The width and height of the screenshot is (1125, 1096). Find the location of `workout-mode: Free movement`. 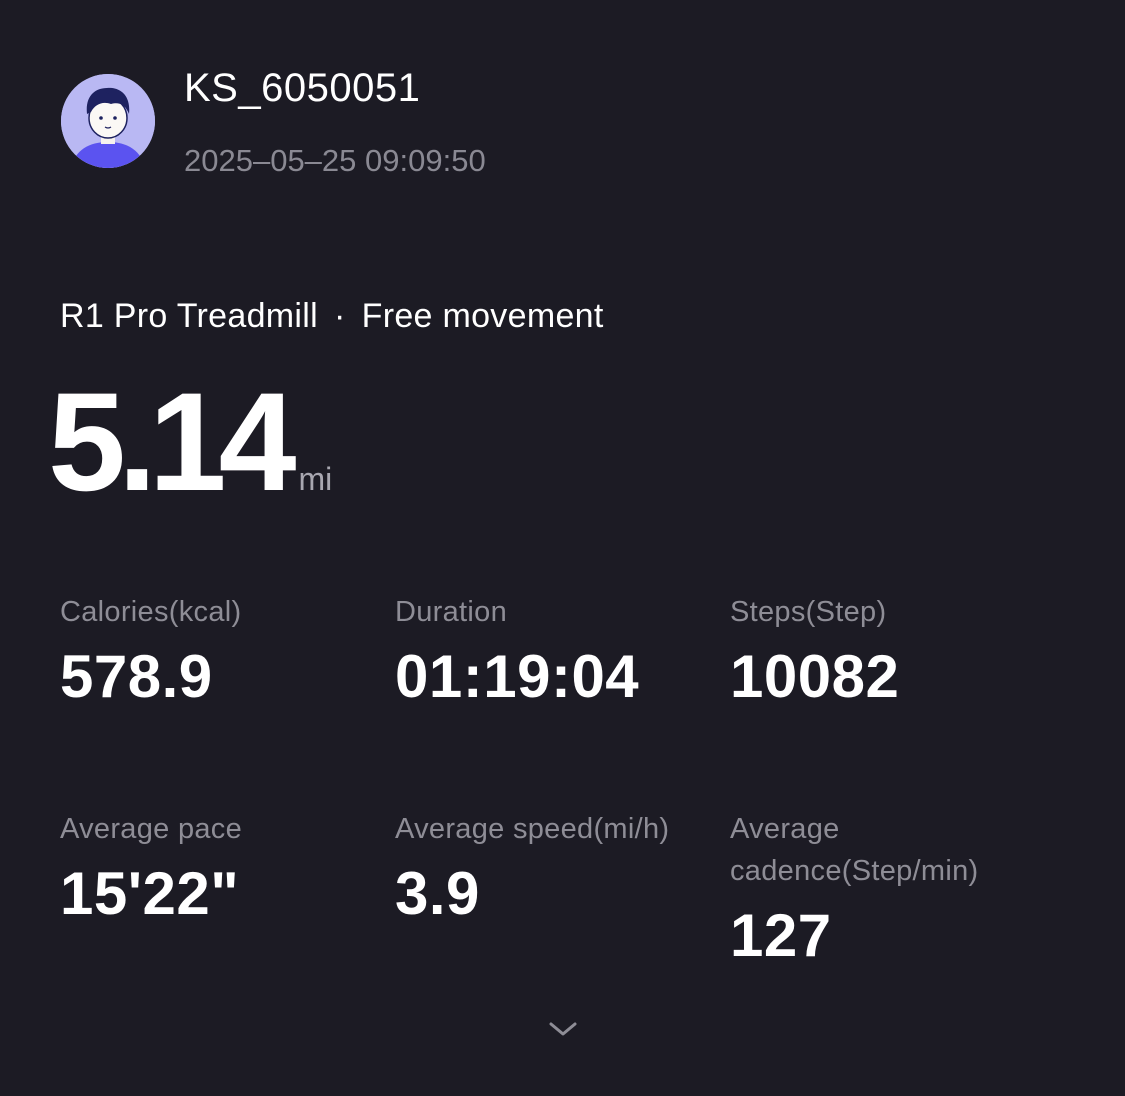

workout-mode: Free movement is located at coordinates (482, 316).